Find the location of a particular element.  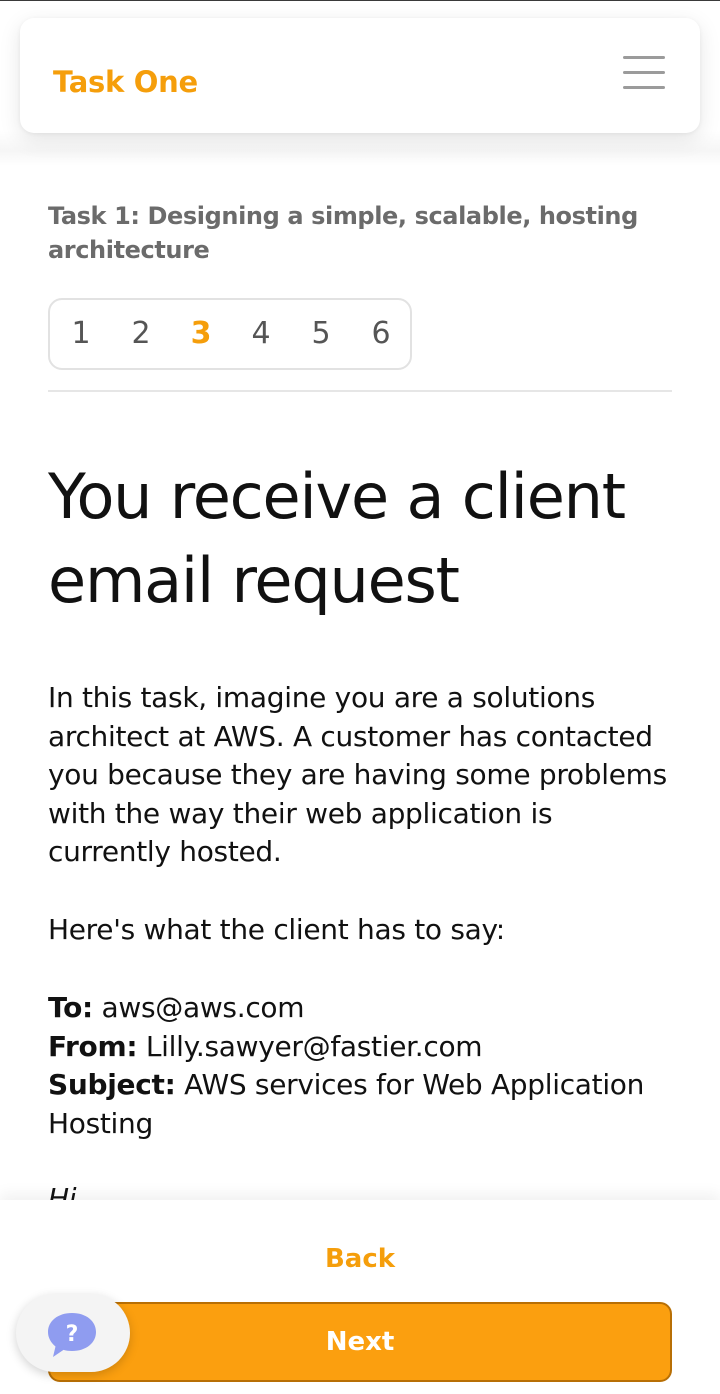

email-subject-label: Subject: is located at coordinates (112, 1084).